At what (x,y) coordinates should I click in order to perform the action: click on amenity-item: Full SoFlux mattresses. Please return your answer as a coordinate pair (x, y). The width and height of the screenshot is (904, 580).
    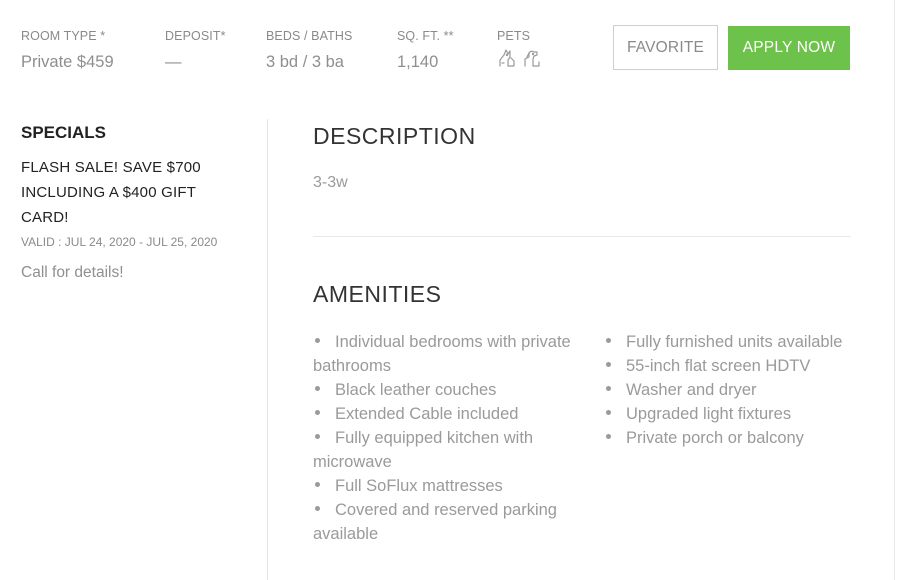
    Looking at the image, I should click on (443, 486).